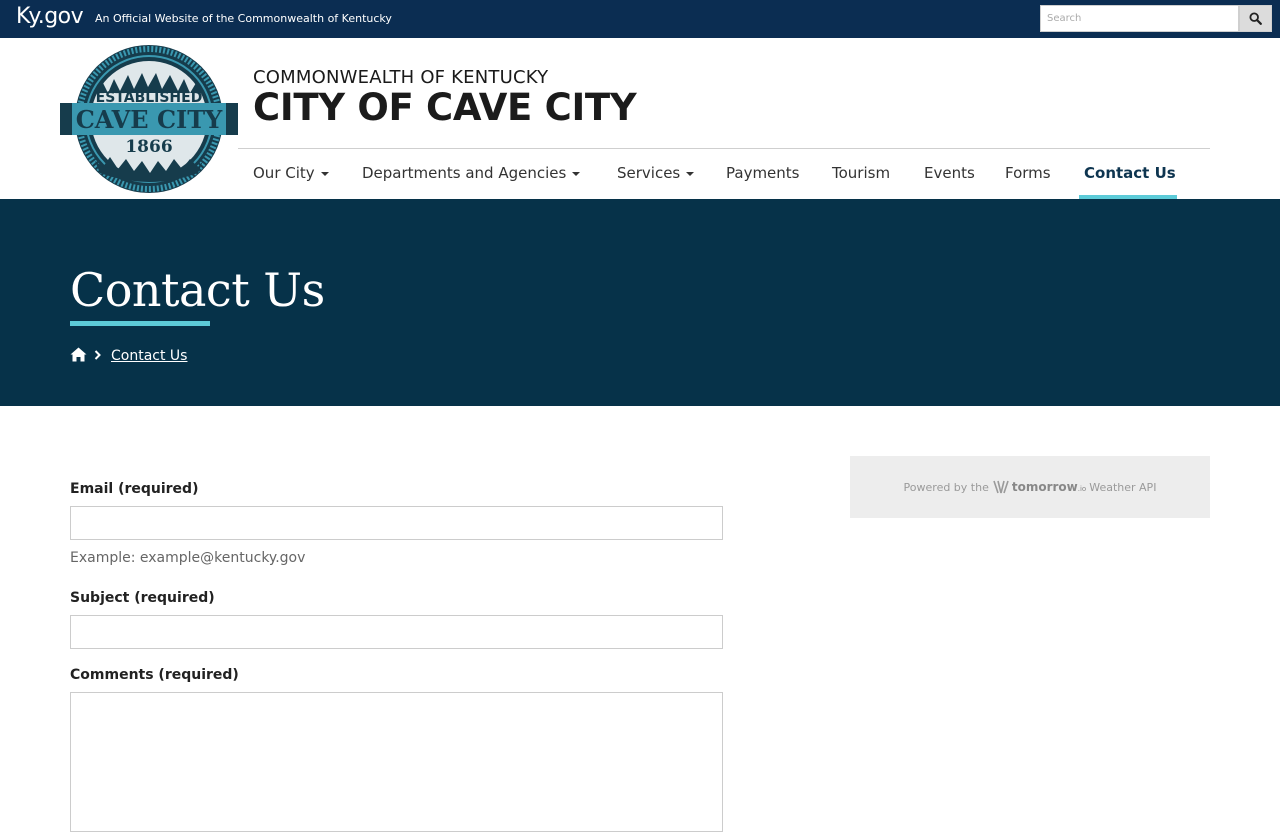 The image size is (1280, 832). Describe the element at coordinates (149, 356) in the screenshot. I see `breadcrumb-contact-us: Contact Us` at that location.